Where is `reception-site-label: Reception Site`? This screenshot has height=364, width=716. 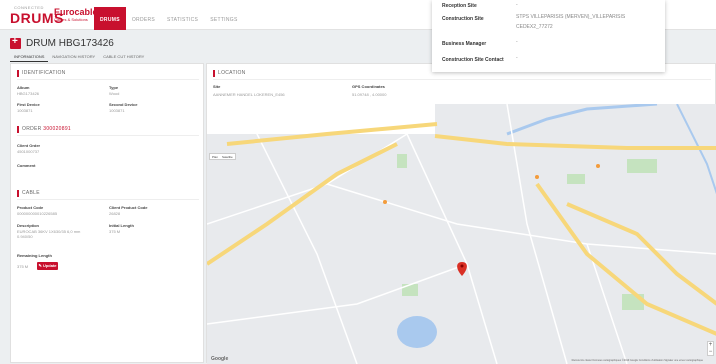
reception-site-label: Reception Site is located at coordinates (459, 6).